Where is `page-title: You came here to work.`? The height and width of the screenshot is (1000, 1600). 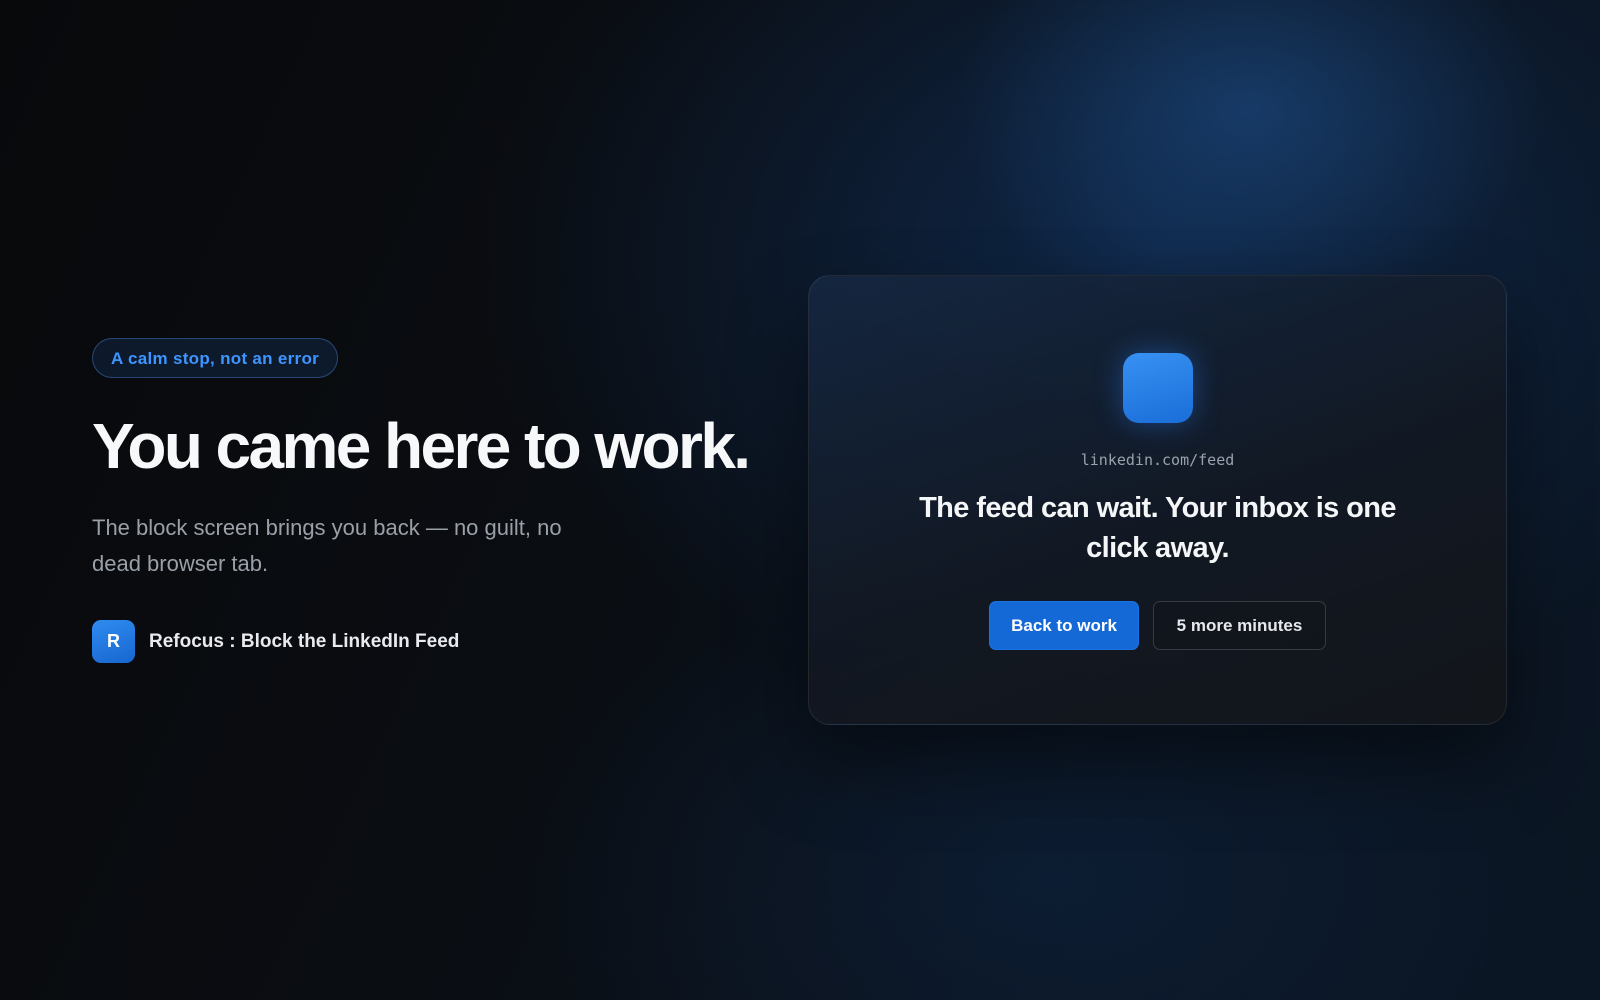
page-title: You came here to work. is located at coordinates (421, 446).